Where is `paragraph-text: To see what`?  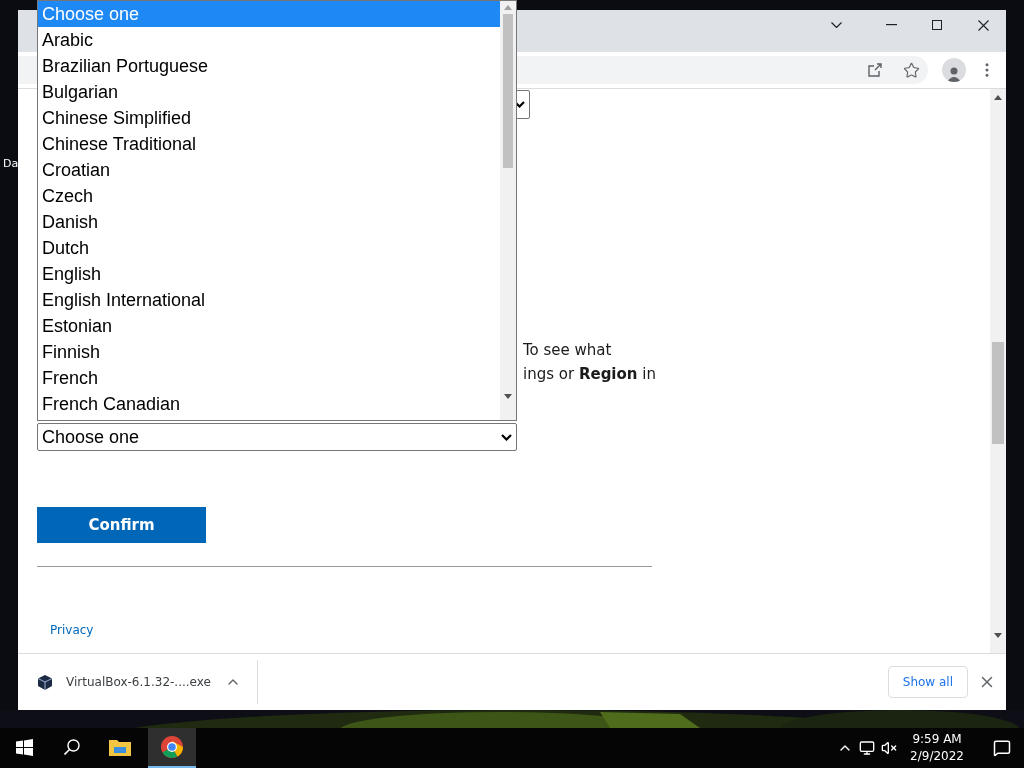
paragraph-text: To see what is located at coordinates (568, 350).